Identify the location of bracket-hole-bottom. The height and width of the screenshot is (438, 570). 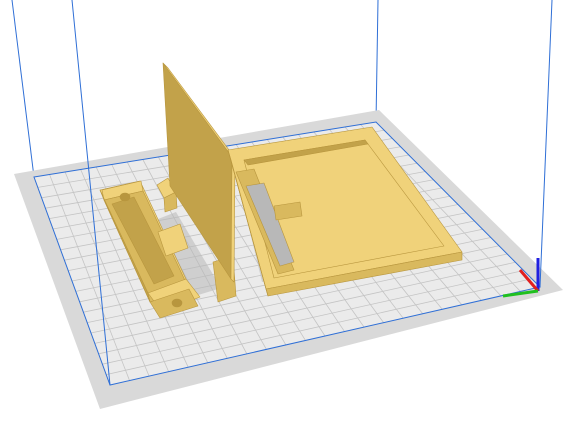
(177, 303).